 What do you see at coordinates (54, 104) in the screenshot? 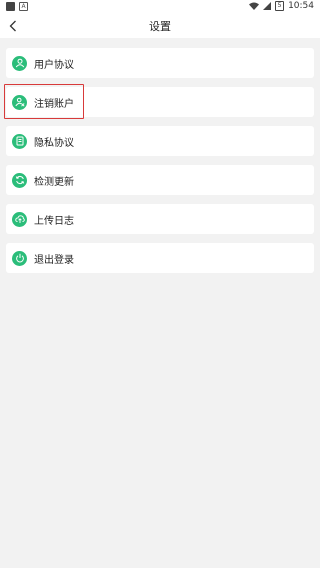
I see `menu-item-label: 注销账户` at bounding box center [54, 104].